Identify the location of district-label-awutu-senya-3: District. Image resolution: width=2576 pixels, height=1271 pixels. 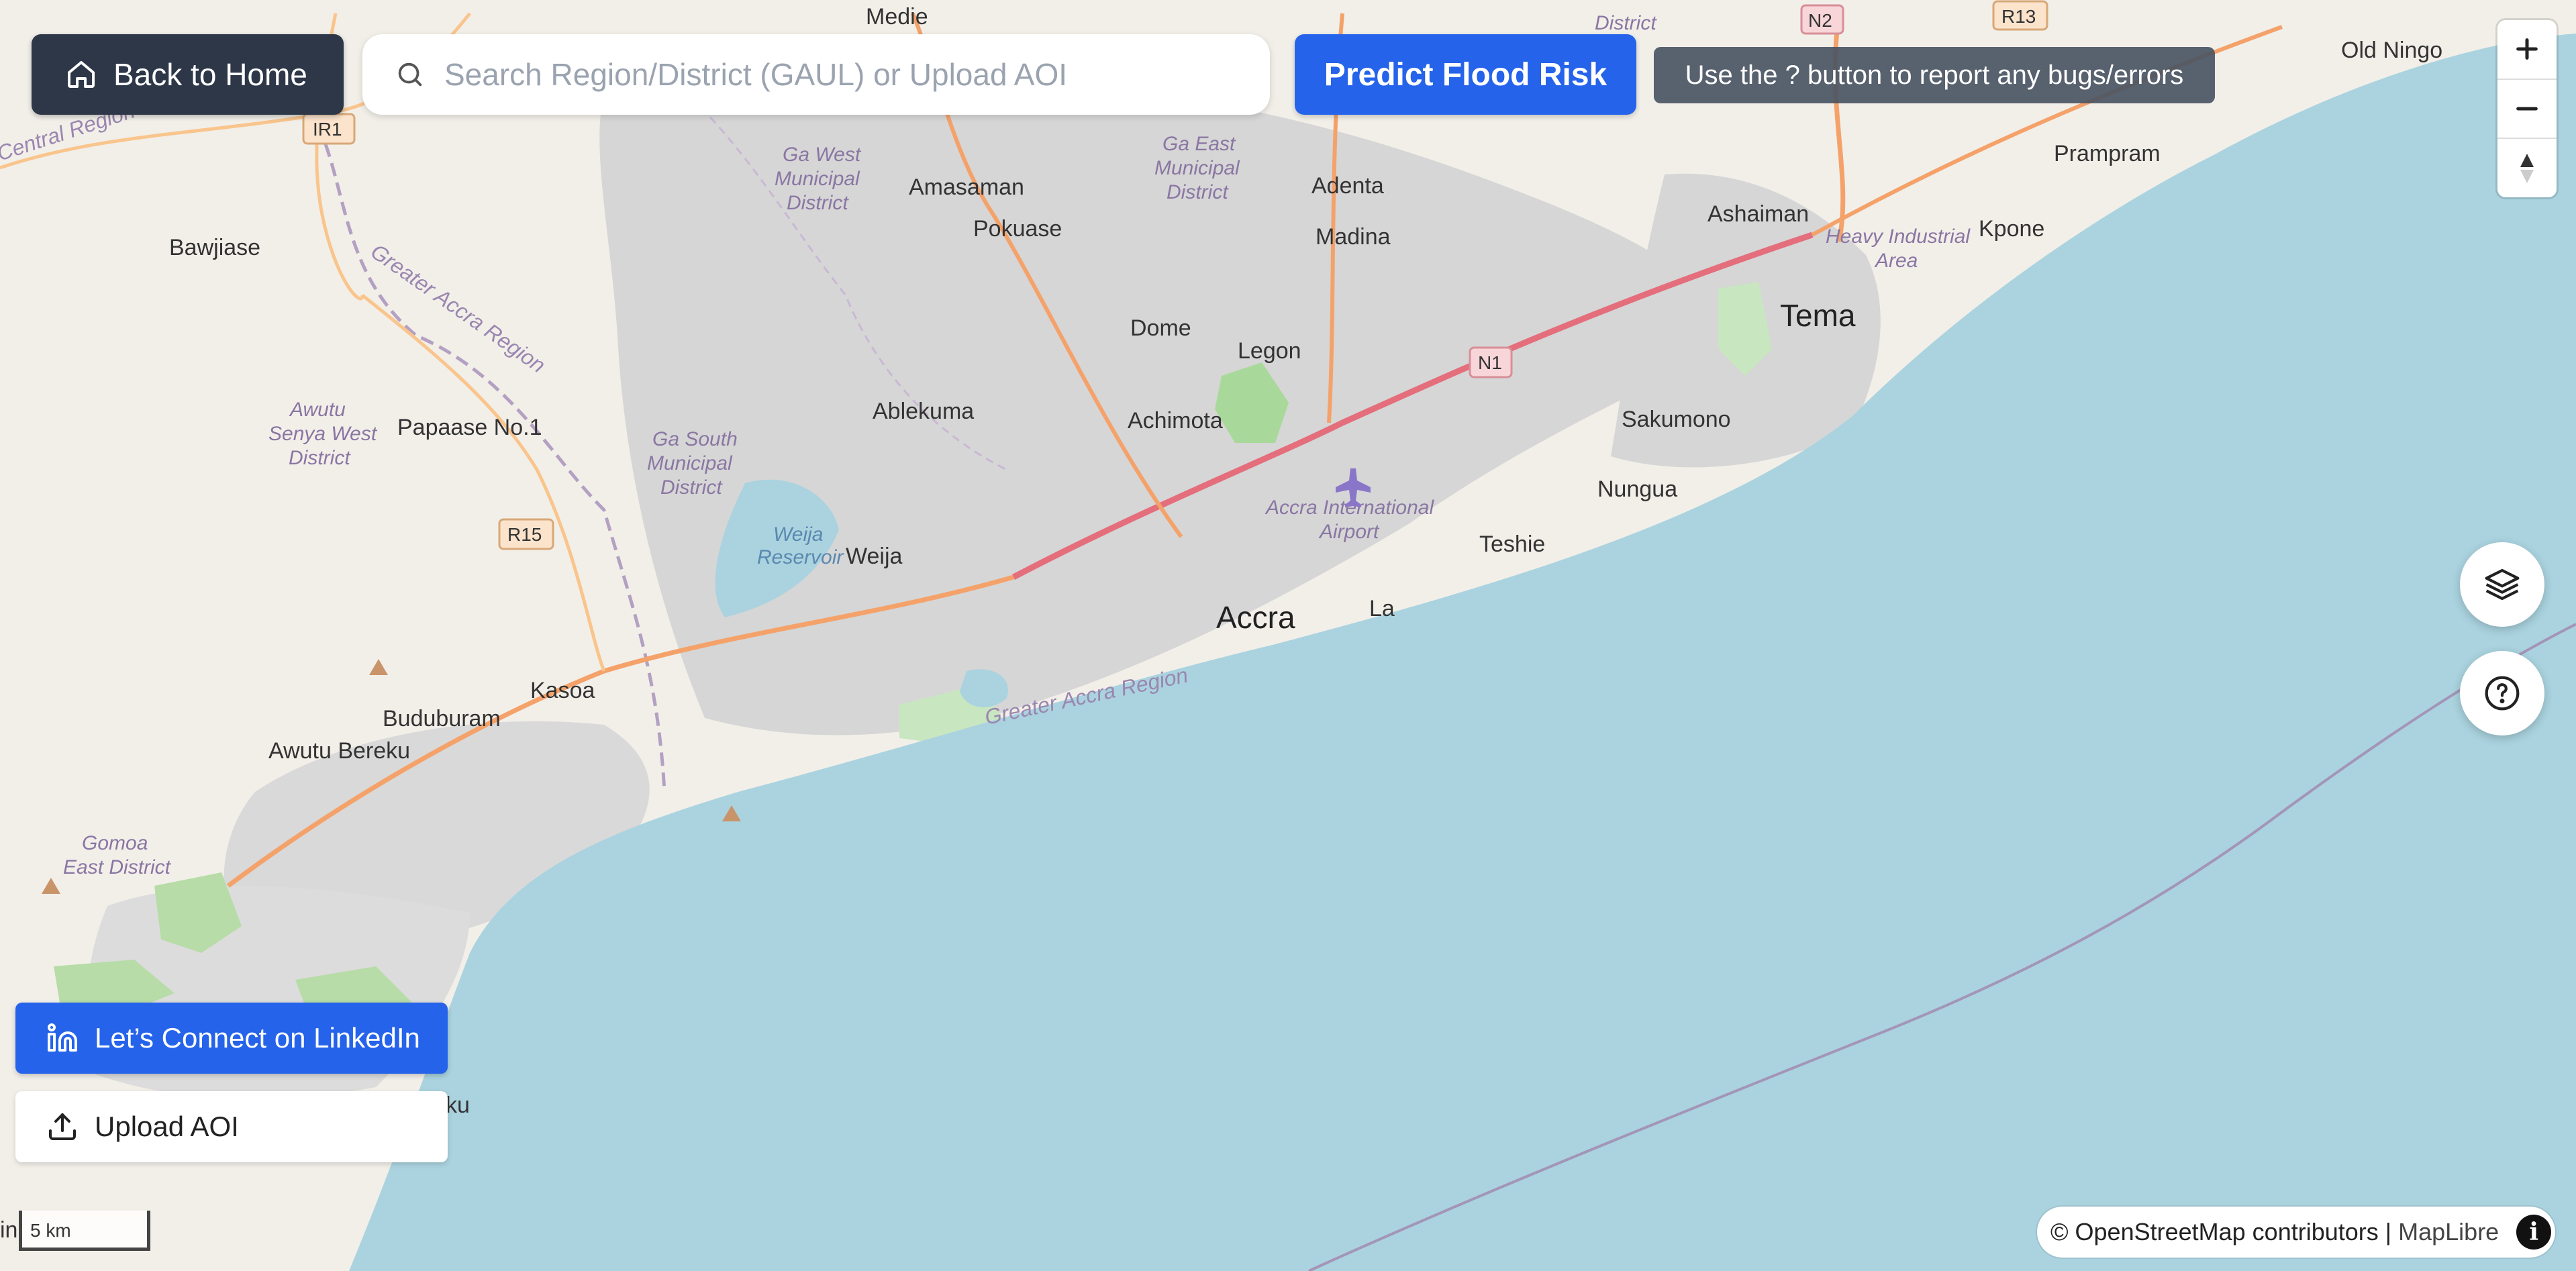
(320, 458).